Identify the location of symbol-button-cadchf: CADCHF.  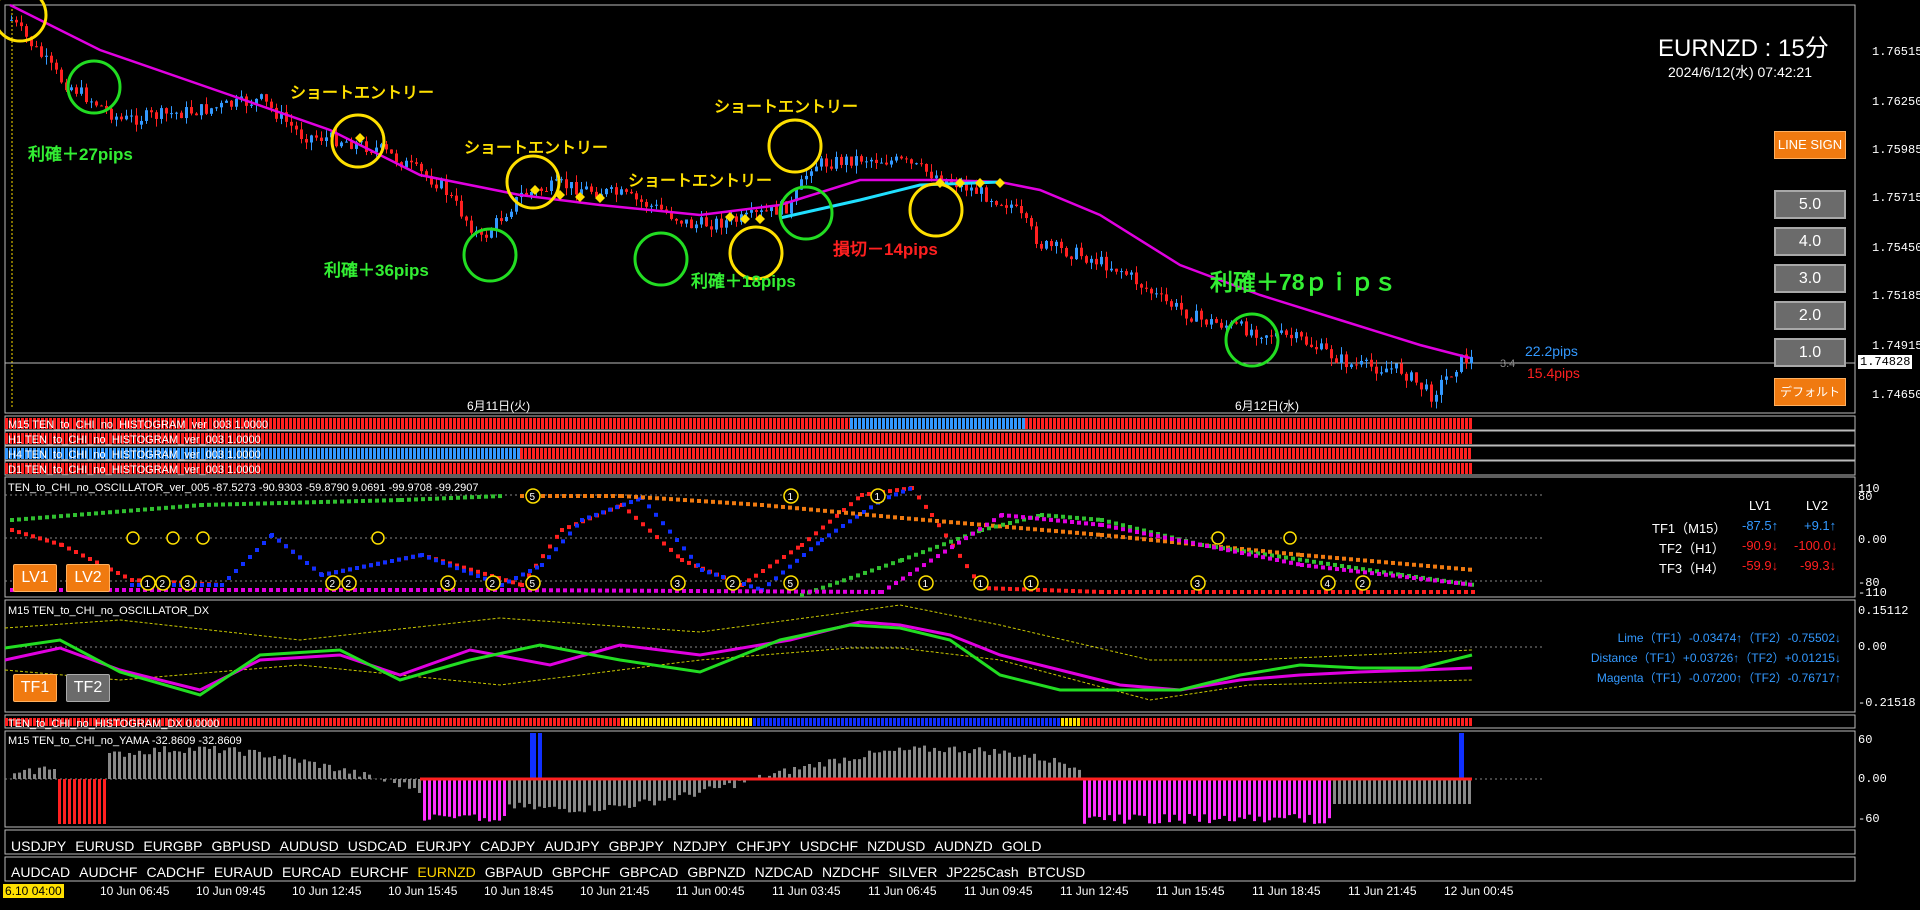
(175, 872).